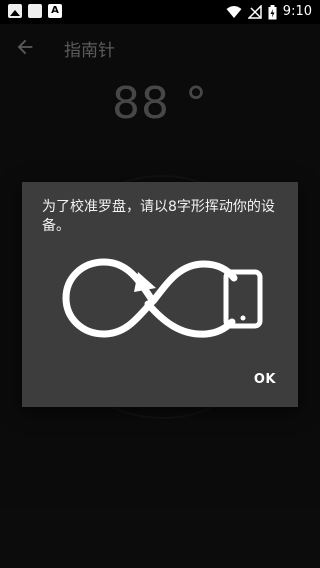 This screenshot has height=568, width=320. Describe the element at coordinates (254, 12) in the screenshot. I see `no-signal-icon` at that location.